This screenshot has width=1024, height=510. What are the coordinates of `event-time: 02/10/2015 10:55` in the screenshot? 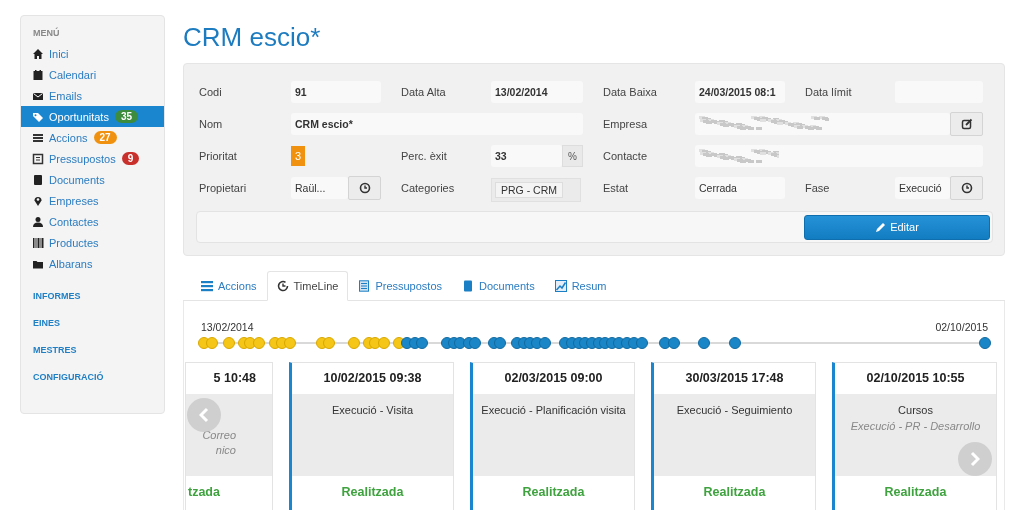 It's located at (915, 378).